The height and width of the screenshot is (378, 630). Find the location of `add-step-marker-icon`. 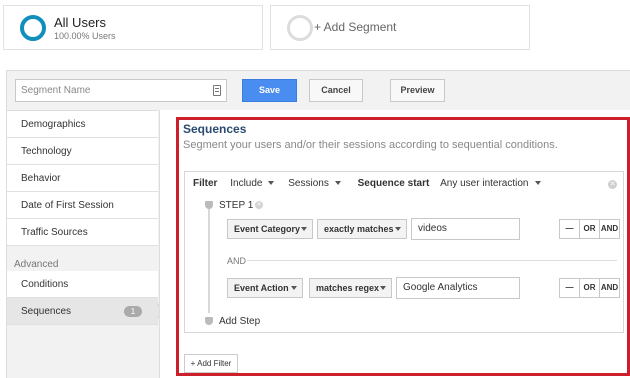

add-step-marker-icon is located at coordinates (209, 321).